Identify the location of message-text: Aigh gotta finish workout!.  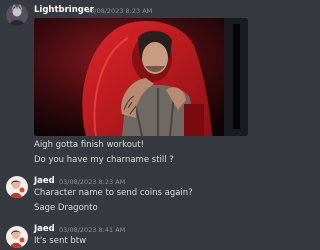
(89, 145).